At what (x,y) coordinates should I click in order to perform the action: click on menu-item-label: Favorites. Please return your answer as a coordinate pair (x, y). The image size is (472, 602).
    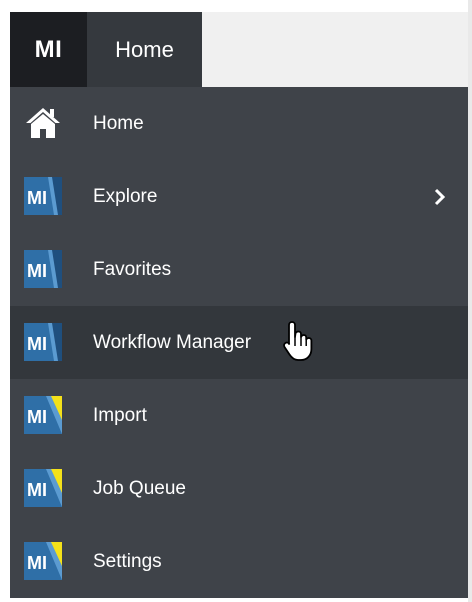
    Looking at the image, I should click on (132, 269).